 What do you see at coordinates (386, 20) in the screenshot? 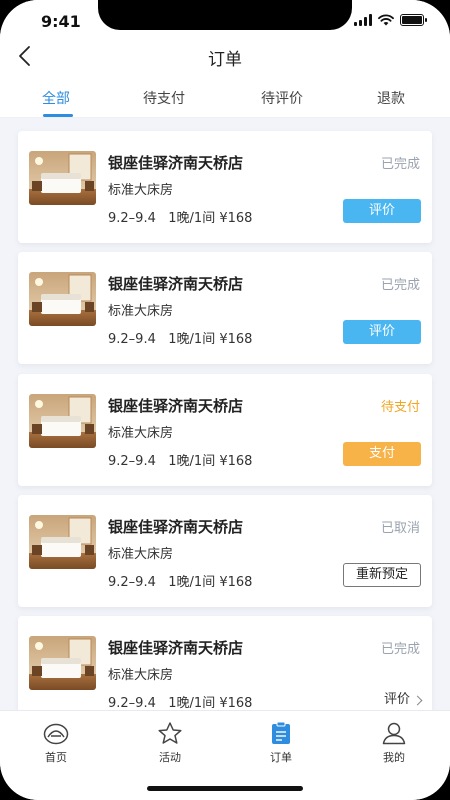
I see `wifi-icon` at bounding box center [386, 20].